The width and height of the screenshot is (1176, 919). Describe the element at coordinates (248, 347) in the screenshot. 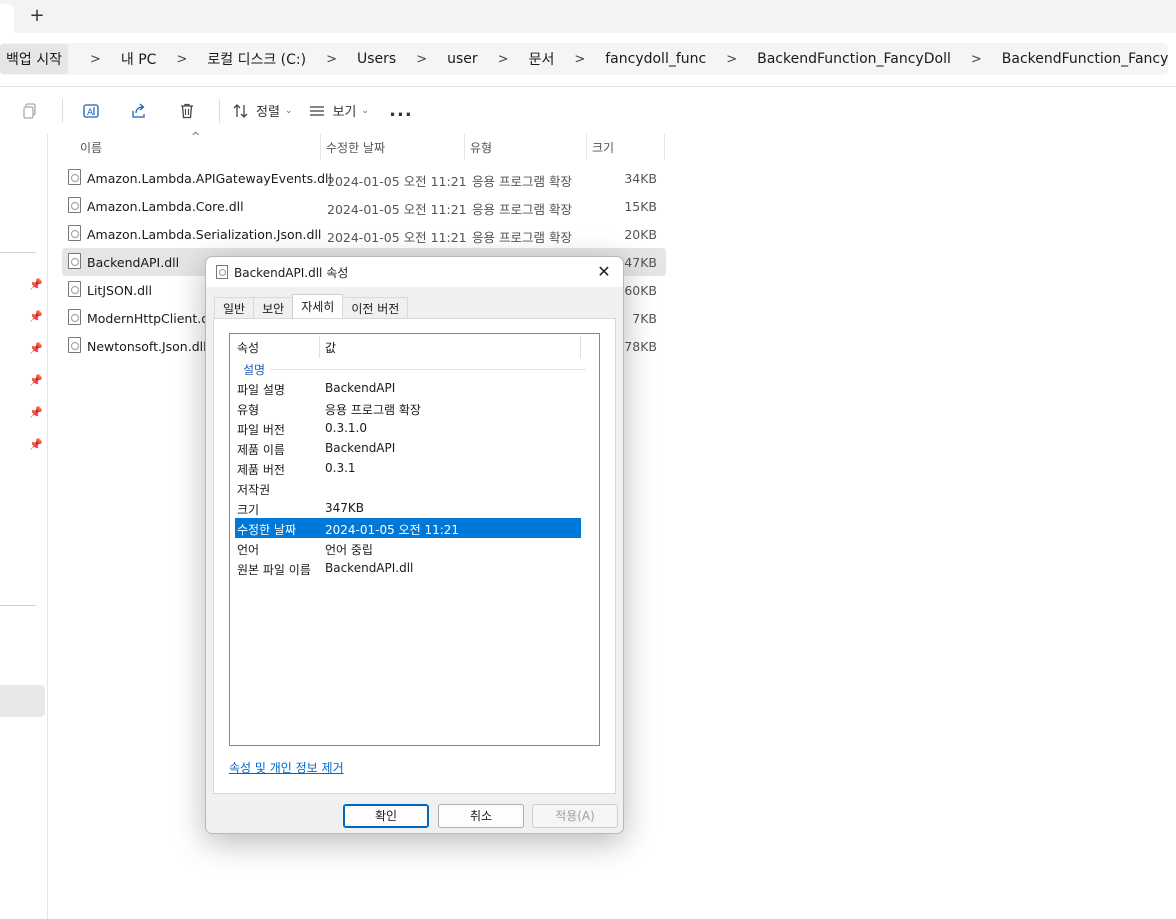

I see `column-header-property: 속성` at that location.